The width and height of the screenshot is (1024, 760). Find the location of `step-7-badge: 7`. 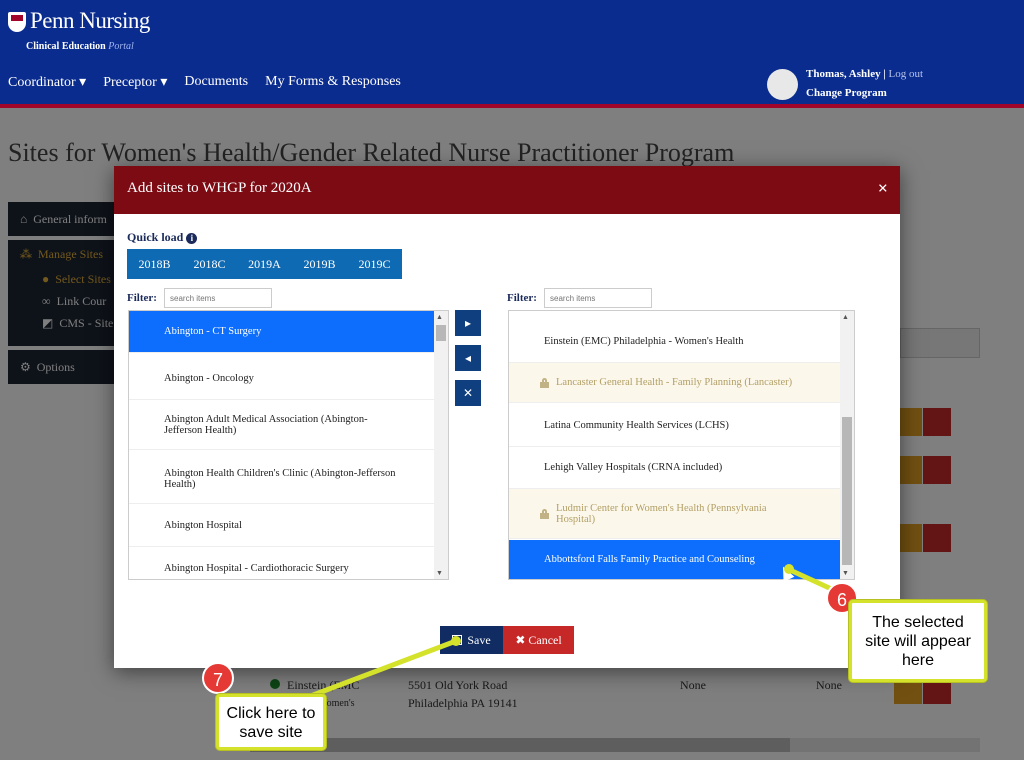

step-7-badge: 7 is located at coordinates (218, 678).